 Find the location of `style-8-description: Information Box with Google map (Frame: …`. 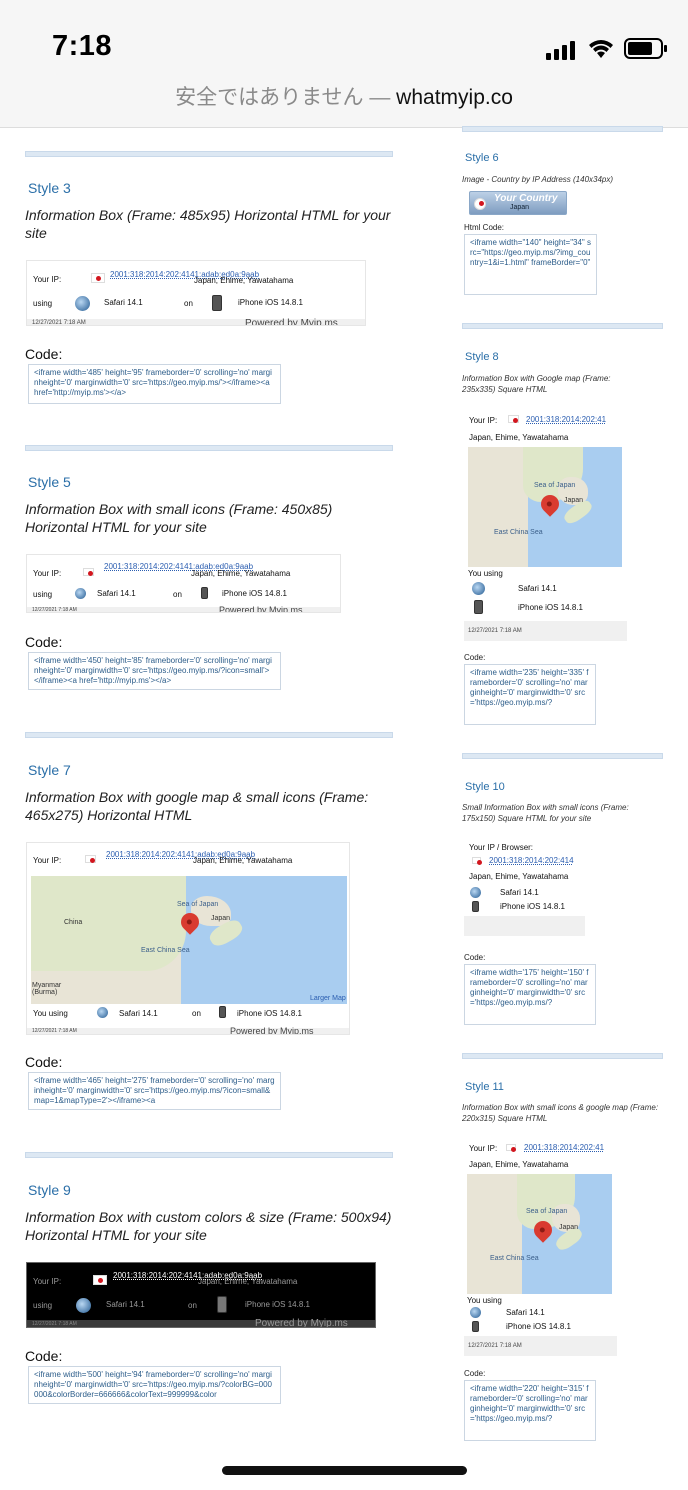

style-8-description: Information Box with Google map (Frame: … is located at coordinates (536, 384).